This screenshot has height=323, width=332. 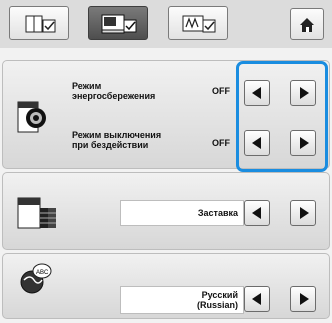 I want to click on machine-settings-icon, so click(x=119, y=24).